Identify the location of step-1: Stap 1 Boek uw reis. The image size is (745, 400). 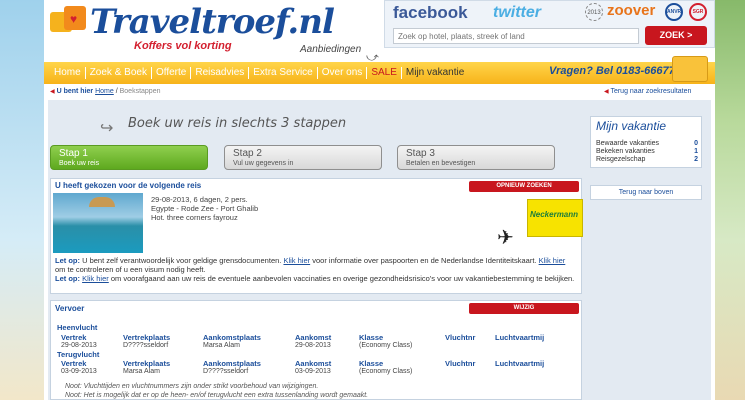
(129, 157).